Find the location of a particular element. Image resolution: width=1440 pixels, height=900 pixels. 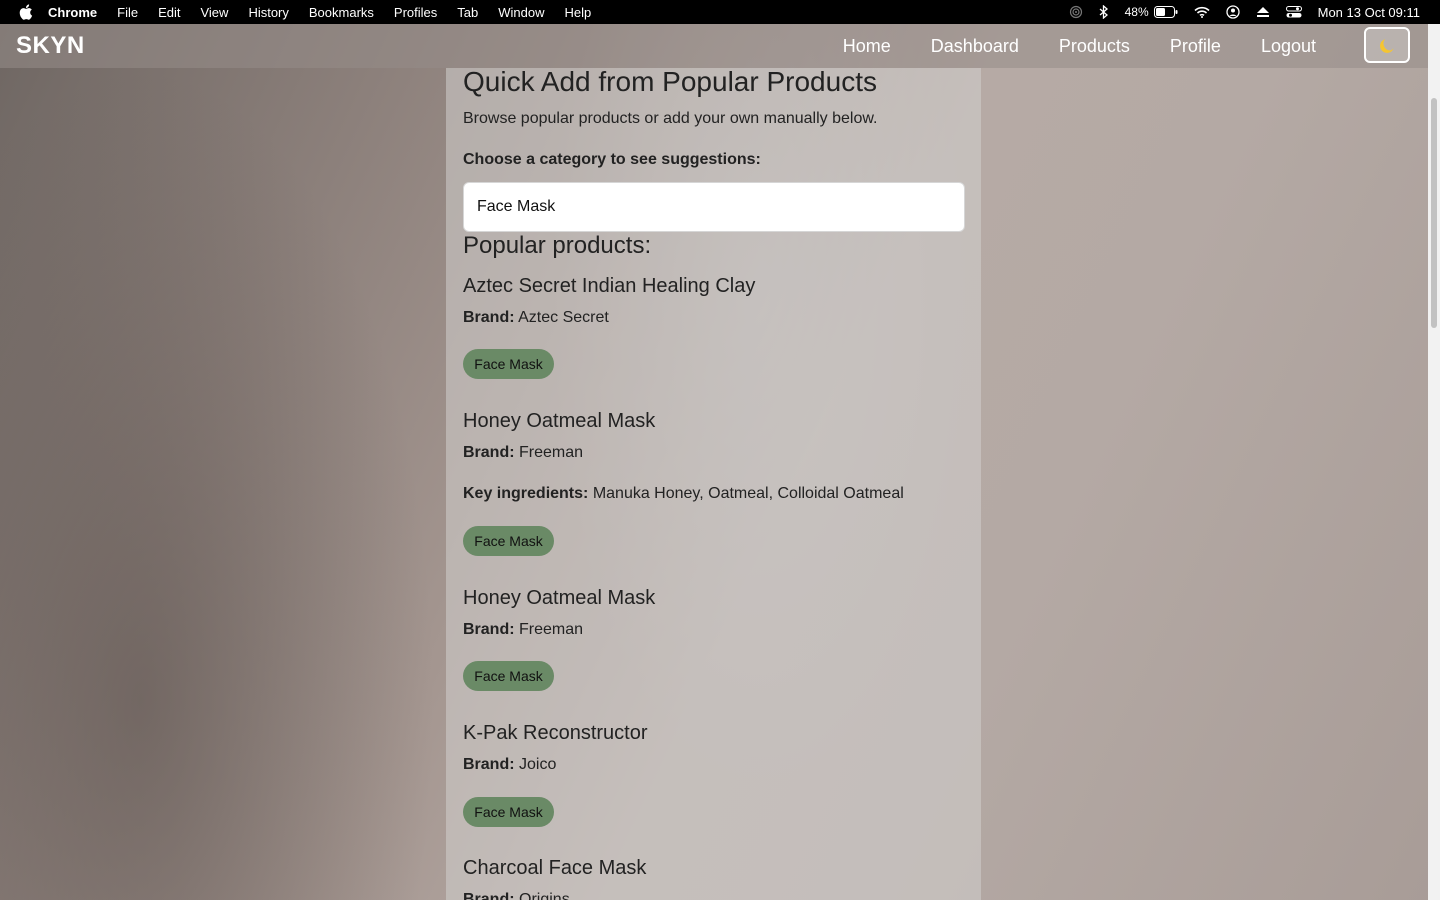

bluetooth-icon is located at coordinates (1104, 12).